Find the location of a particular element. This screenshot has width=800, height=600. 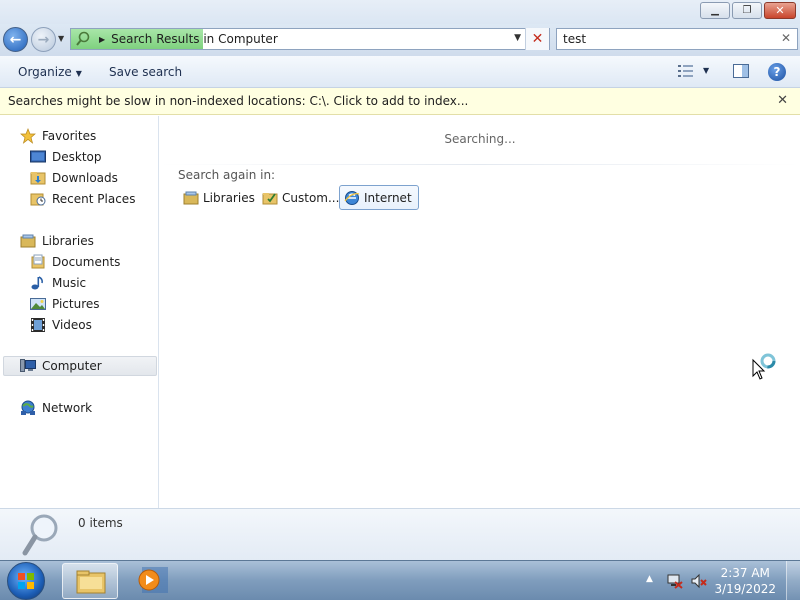

clock-date: 3/19/2022 is located at coordinates (745, 589).